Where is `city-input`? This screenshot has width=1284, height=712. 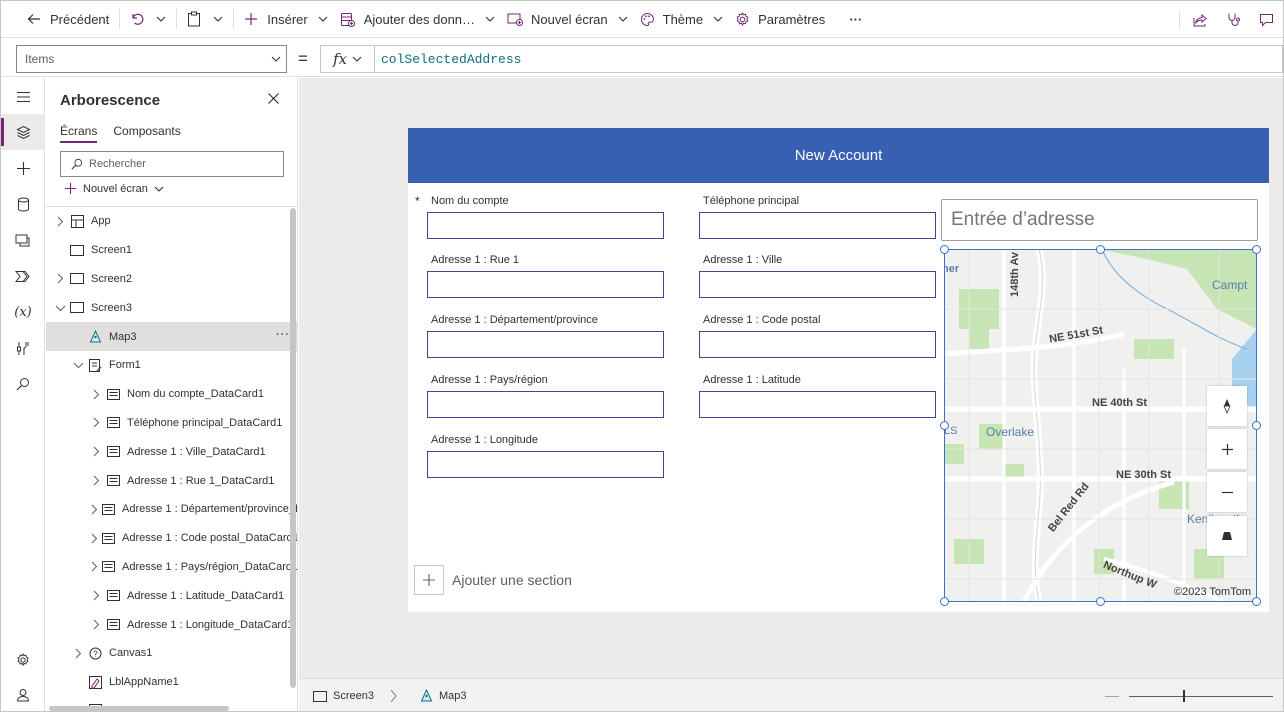
city-input is located at coordinates (817, 284).